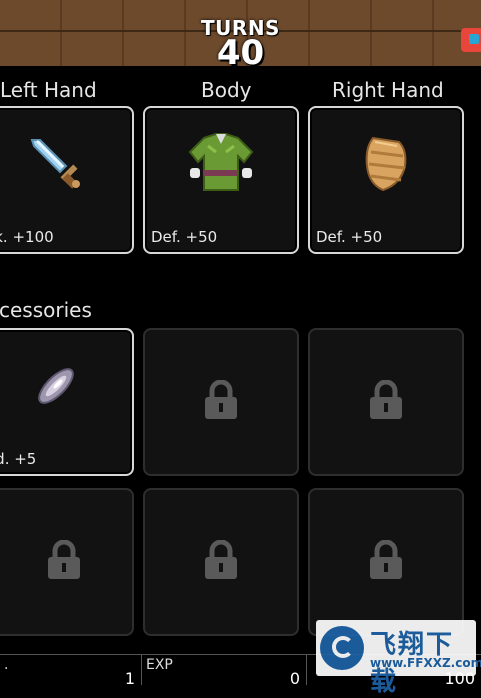 The width and height of the screenshot is (481, 698). What do you see at coordinates (388, 90) in the screenshot?
I see `header-right-hand: Right Hand` at bounding box center [388, 90].